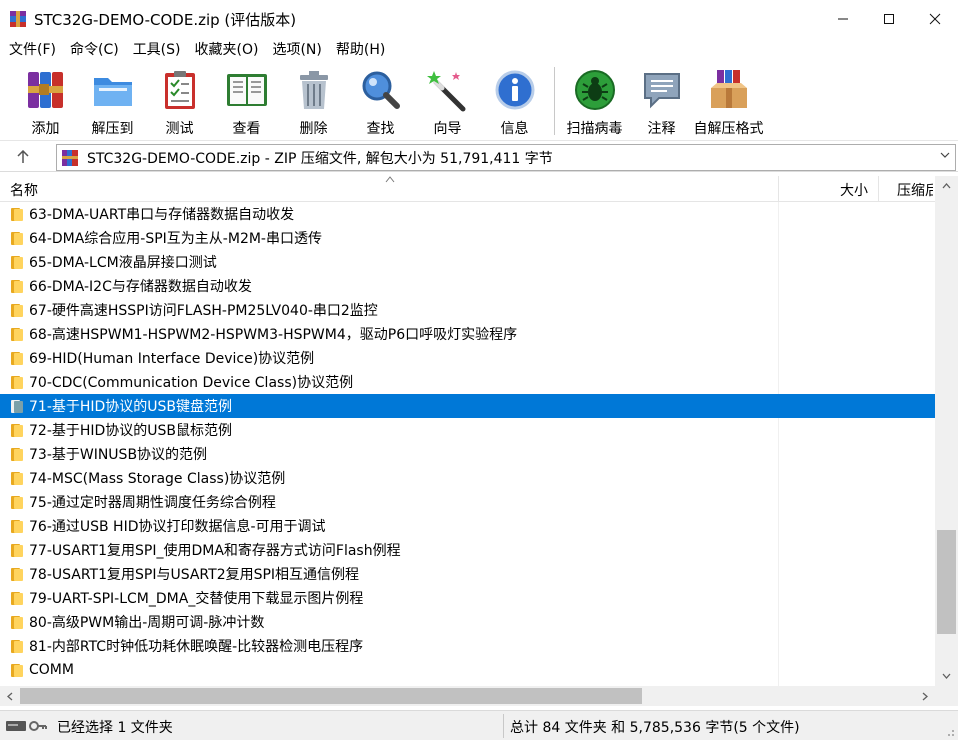 This screenshot has width=958, height=740. What do you see at coordinates (32, 50) in the screenshot?
I see `menu-file: 文件(F)` at bounding box center [32, 50].